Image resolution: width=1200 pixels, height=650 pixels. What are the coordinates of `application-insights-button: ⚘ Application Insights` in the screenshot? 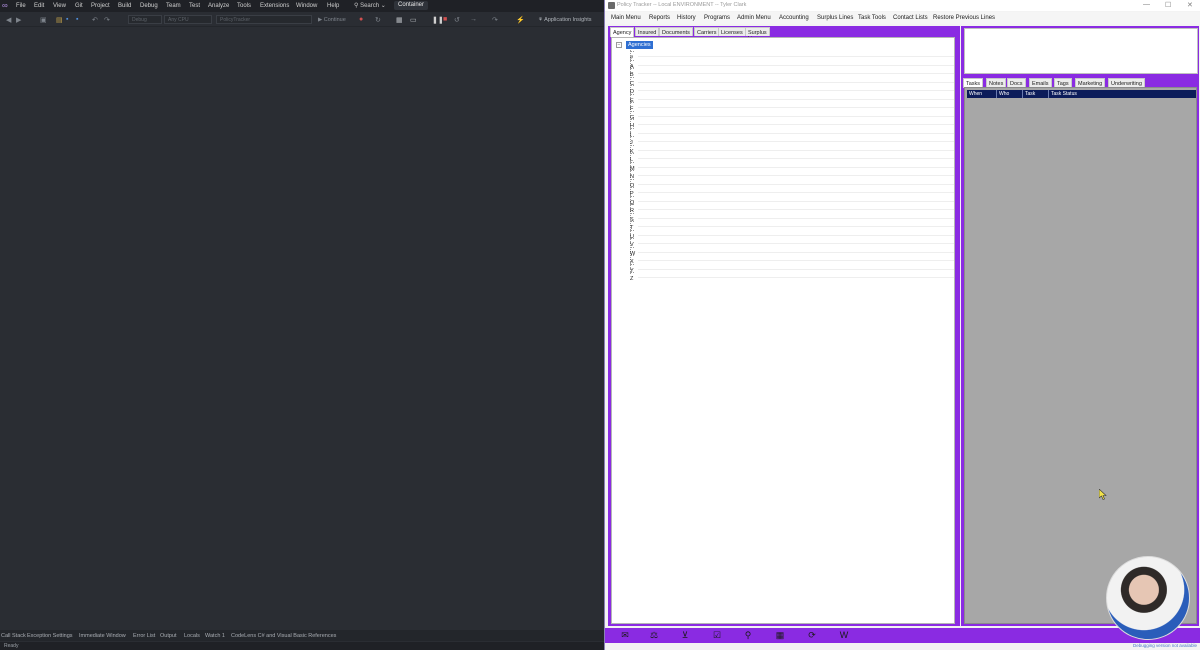 It's located at (565, 20).